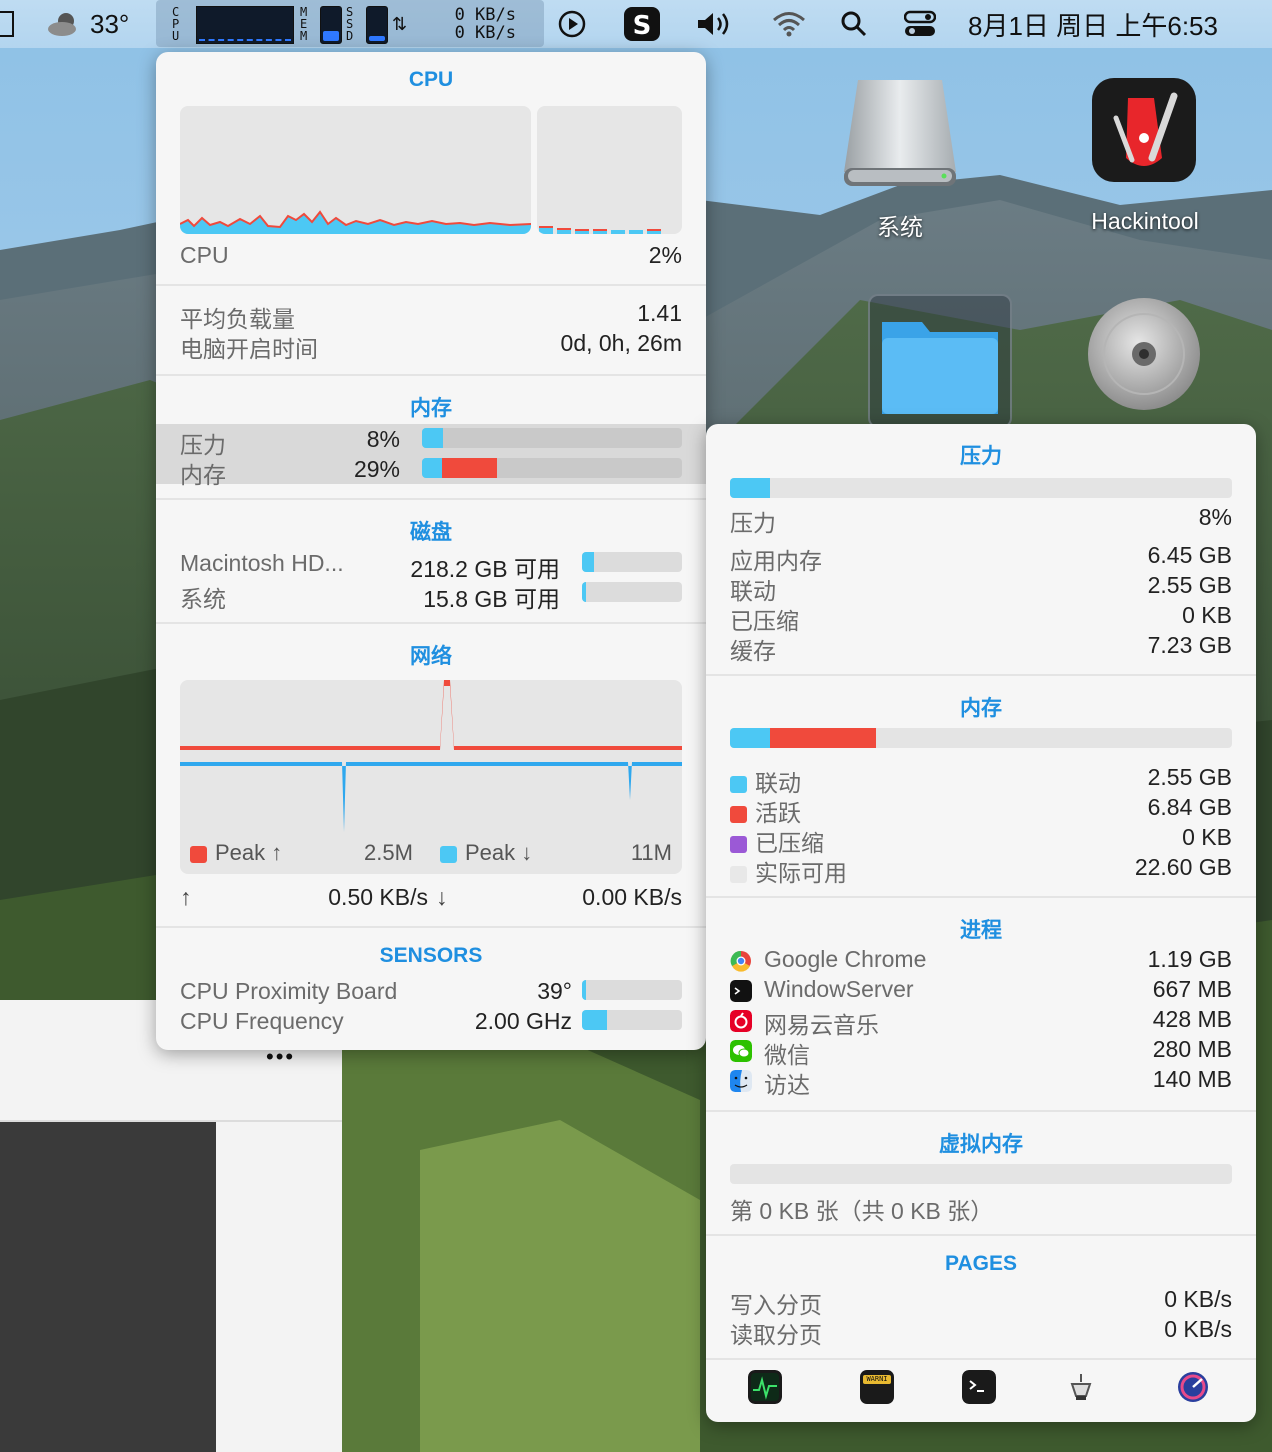 The image size is (1272, 1452). I want to click on memory-pressure-bar-fill, so click(432, 438).